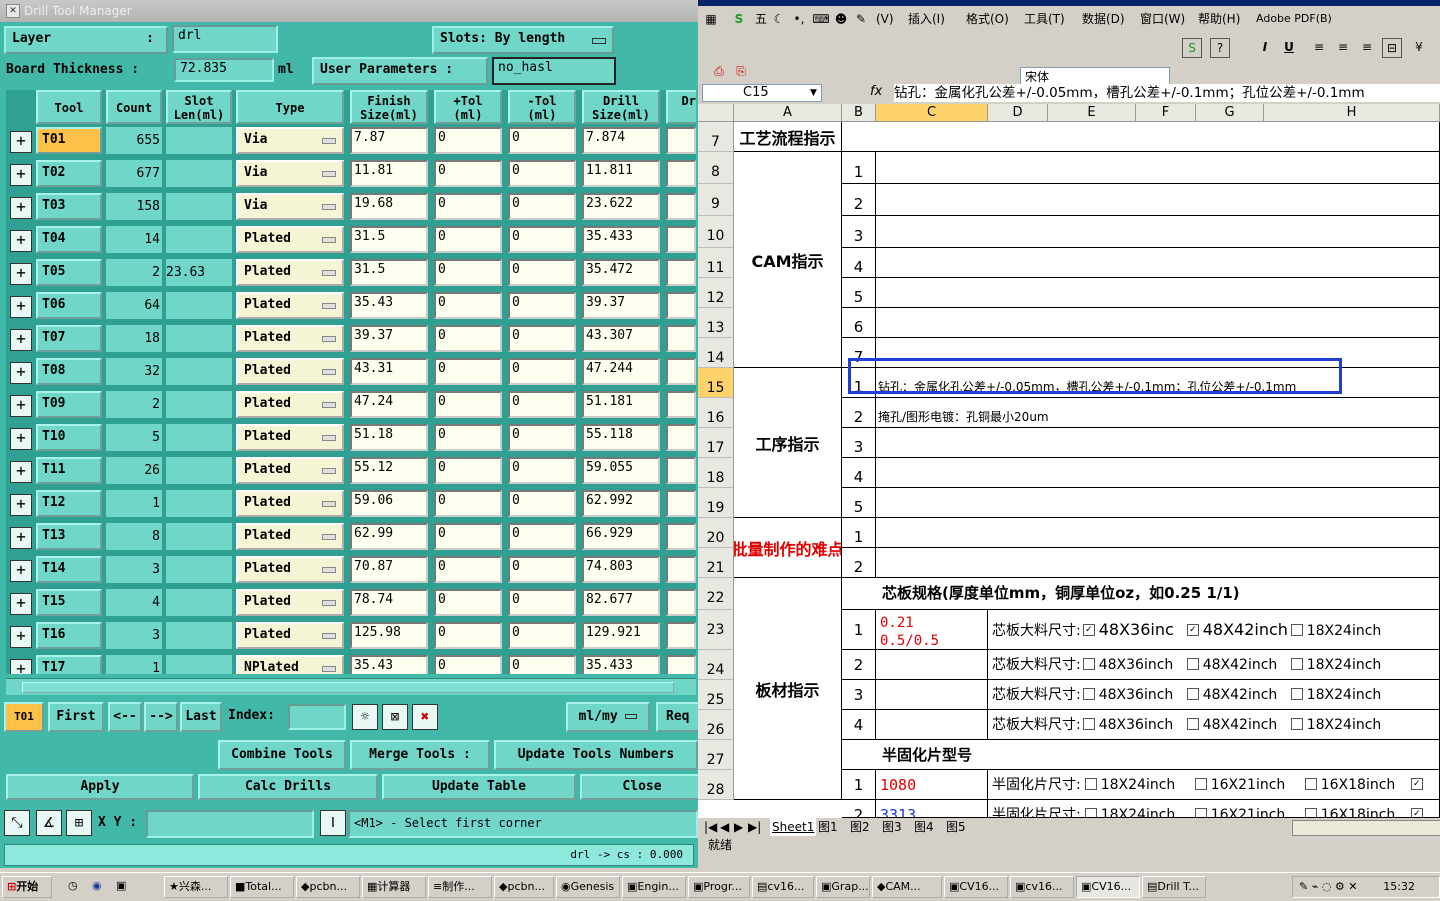  Describe the element at coordinates (892, 827) in the screenshot. I see `tab-fig3: 图3` at that location.